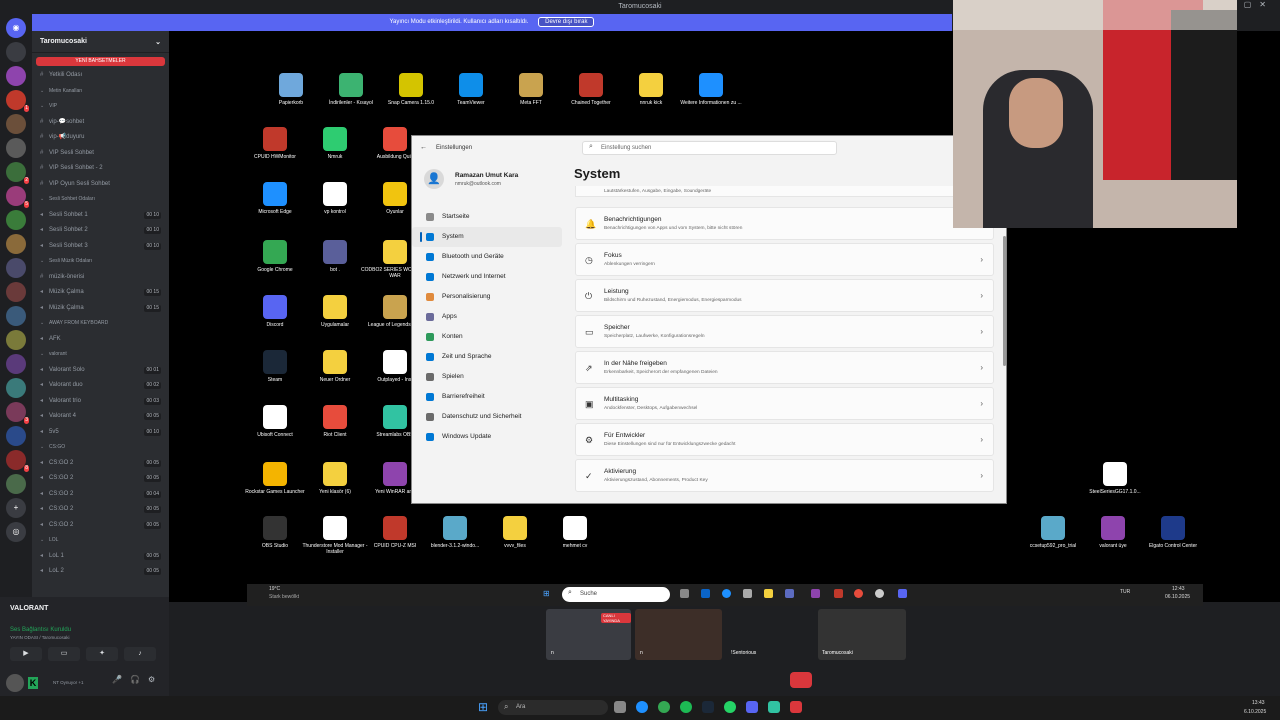 This screenshot has height=720, width=1280. What do you see at coordinates (135, 679) in the screenshot?
I see `headphones-icon: 🎧` at bounding box center [135, 679].